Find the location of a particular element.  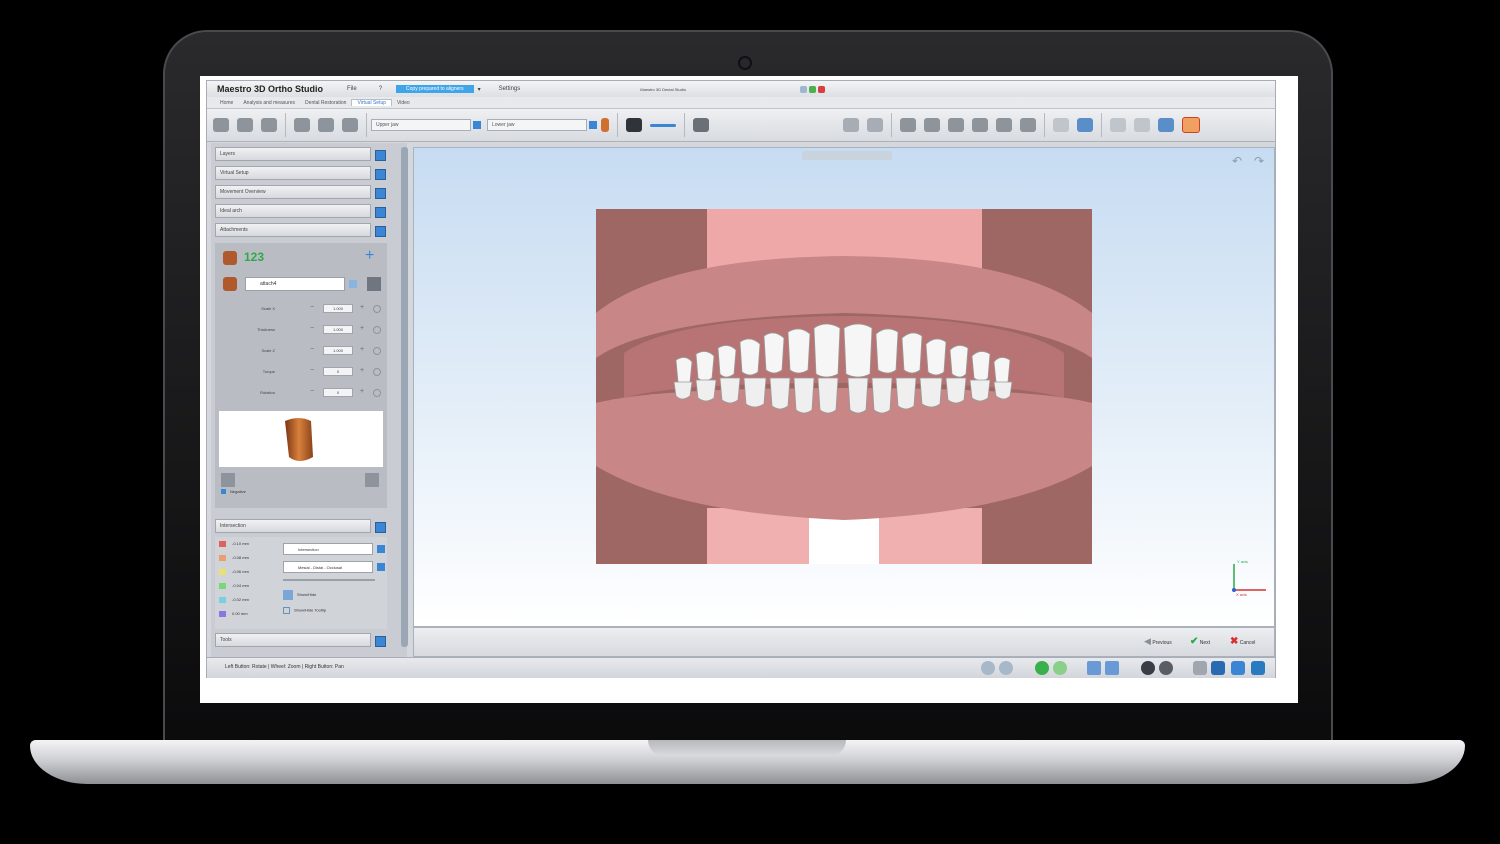

lower-jaw-select: Lower jaw is located at coordinates (537, 125).